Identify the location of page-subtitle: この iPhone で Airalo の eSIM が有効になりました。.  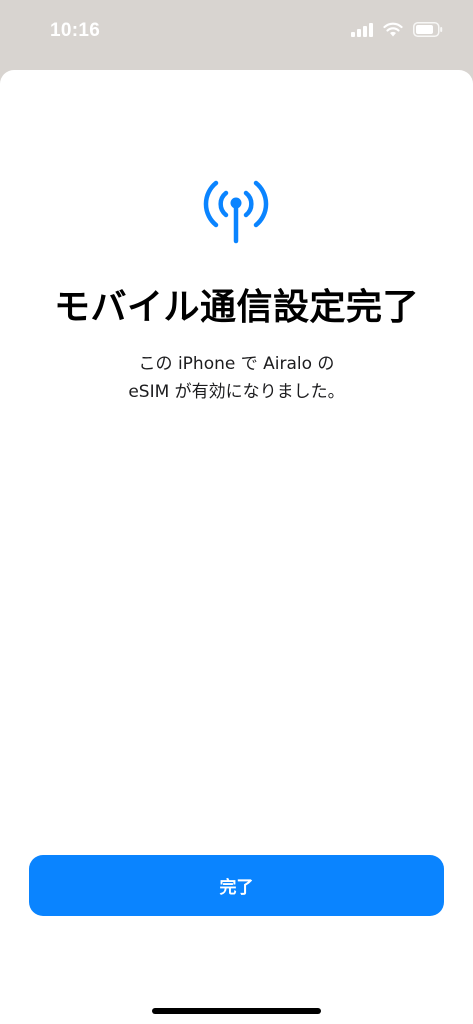
(236, 378).